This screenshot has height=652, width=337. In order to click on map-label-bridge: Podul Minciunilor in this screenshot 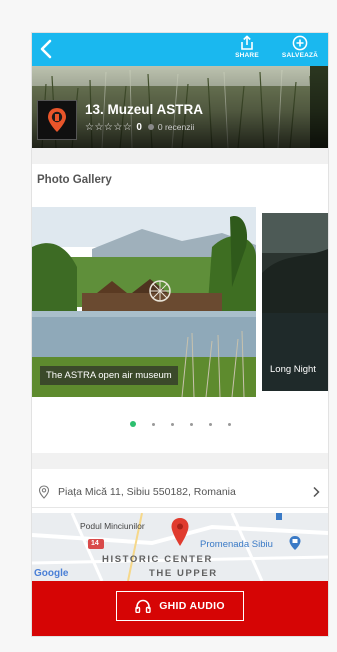, I will do `click(112, 526)`.